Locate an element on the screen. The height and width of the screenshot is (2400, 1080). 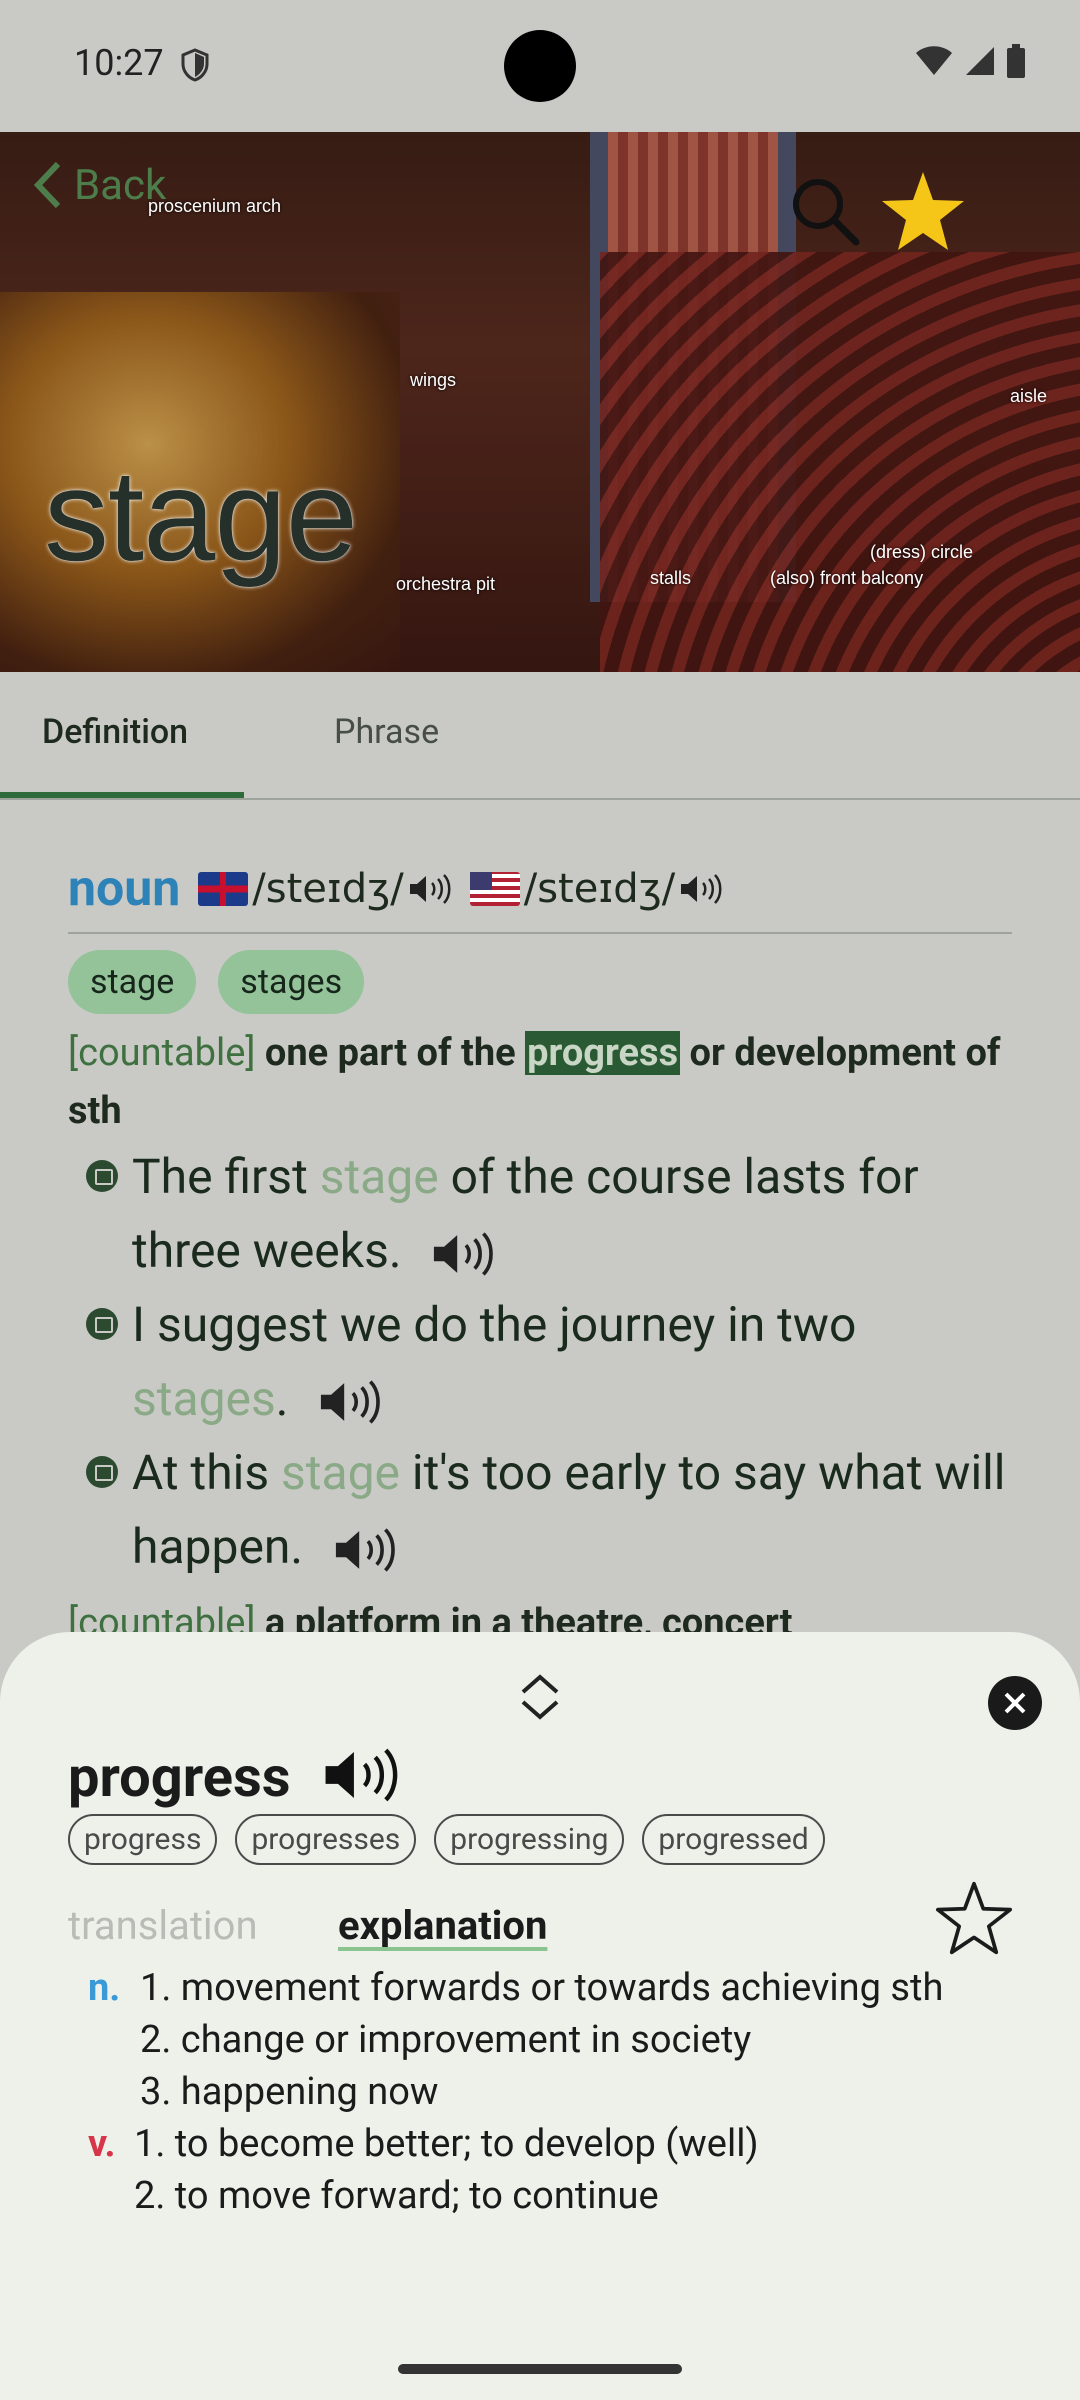
status-bar: 10:27 is located at coordinates (540, 66).